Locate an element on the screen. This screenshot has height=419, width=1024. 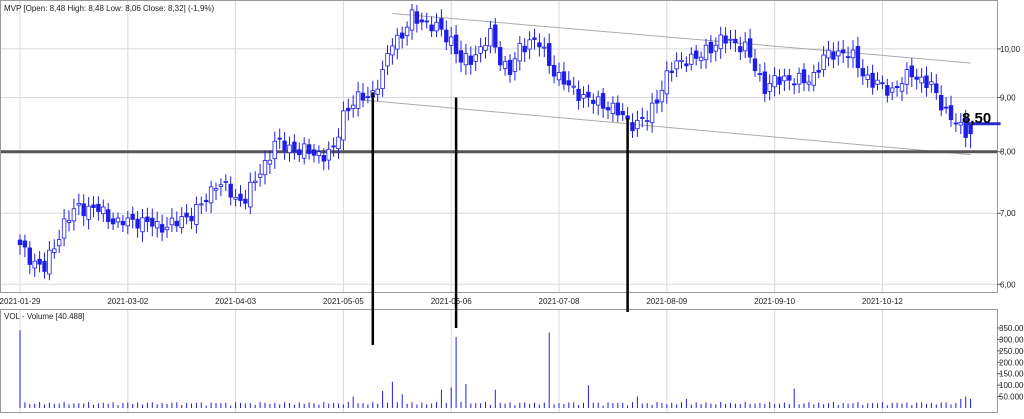
date-label: 2021-04-03 is located at coordinates (235, 301).